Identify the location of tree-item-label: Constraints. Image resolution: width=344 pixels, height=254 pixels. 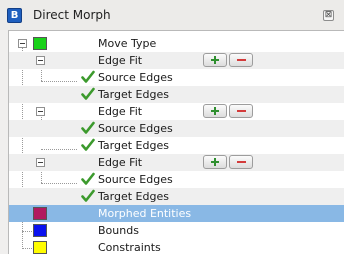
(129, 247).